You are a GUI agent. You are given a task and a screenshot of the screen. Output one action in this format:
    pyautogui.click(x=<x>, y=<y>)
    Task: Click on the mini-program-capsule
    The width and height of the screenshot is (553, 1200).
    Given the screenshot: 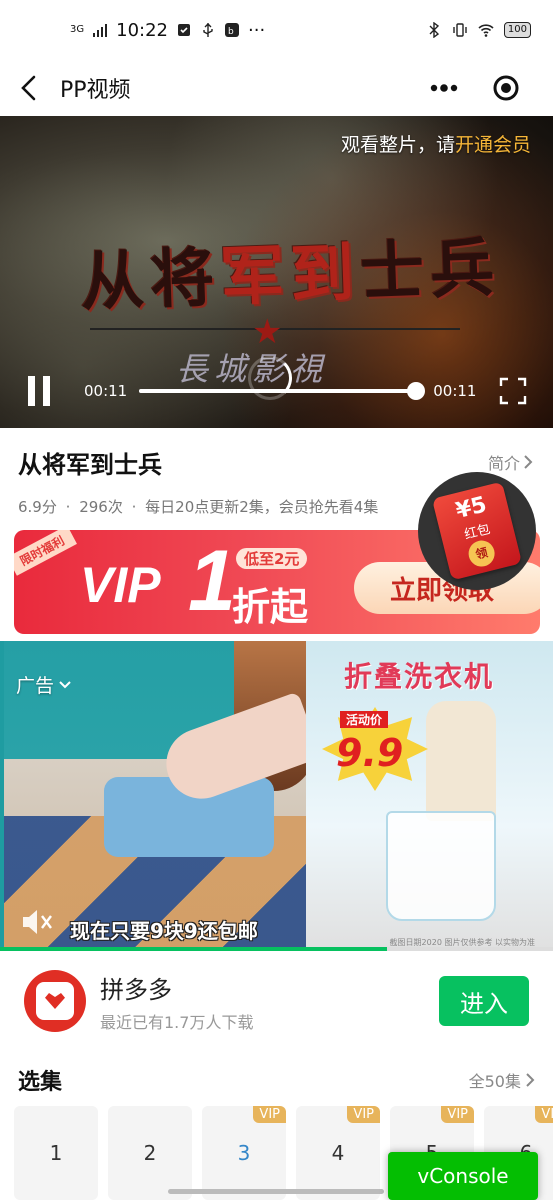 What is the action you would take?
    pyautogui.click(x=475, y=88)
    